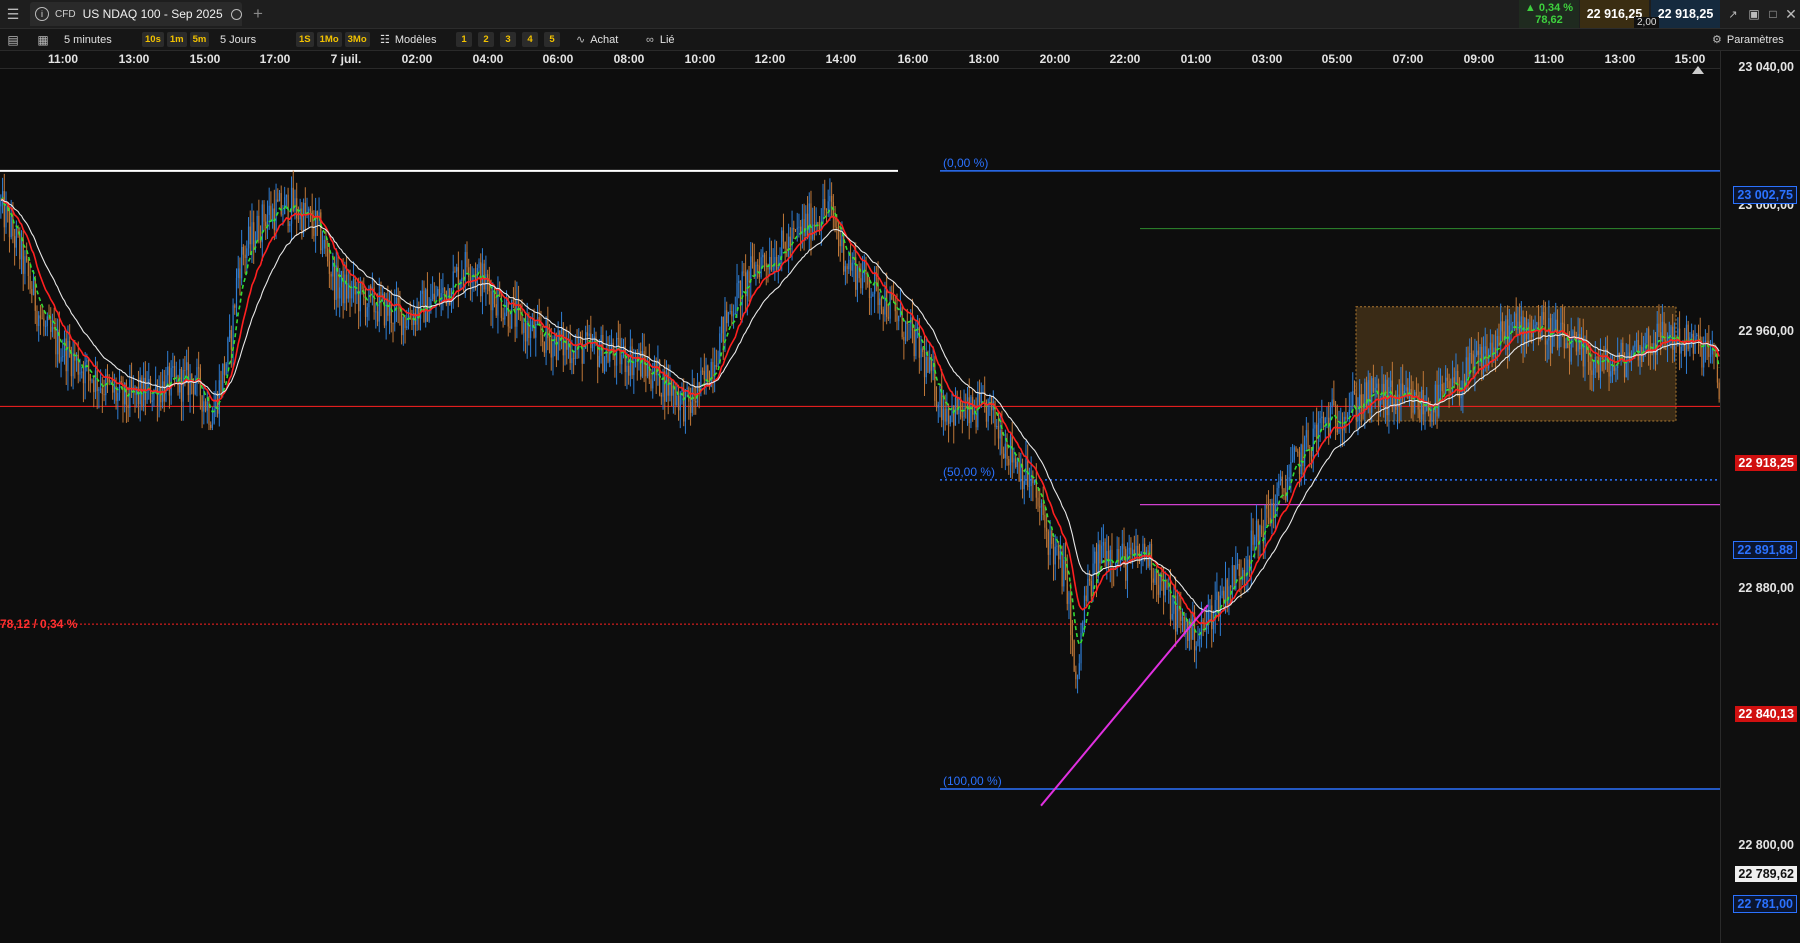 The image size is (1800, 943). I want to click on settings-button: ⚙ Paramètres, so click(1748, 39).